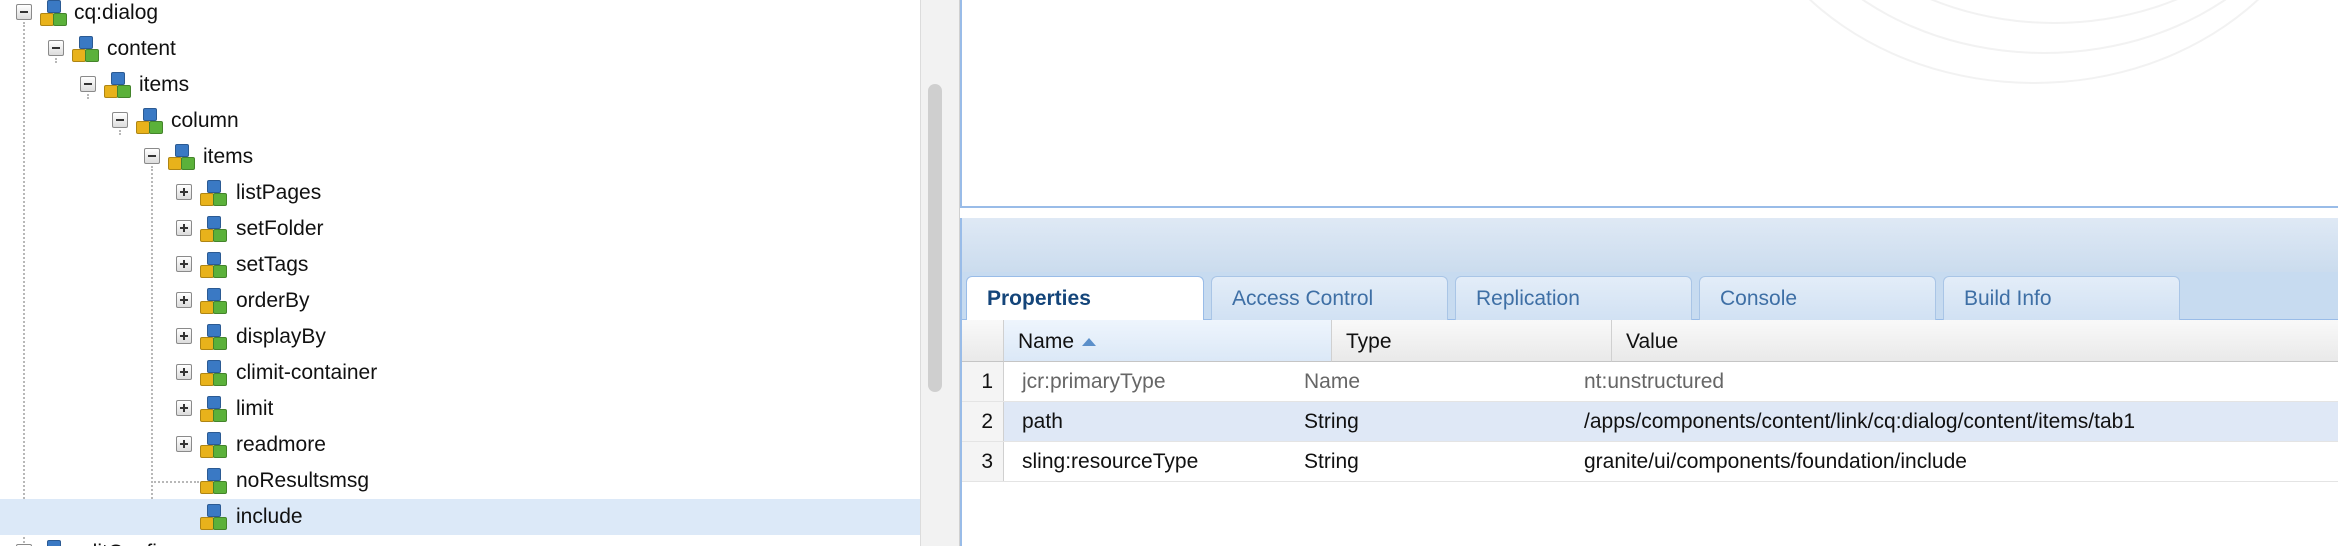 This screenshot has height=546, width=2338. What do you see at coordinates (460, 409) in the screenshot?
I see `tree-node-limit: limit` at bounding box center [460, 409].